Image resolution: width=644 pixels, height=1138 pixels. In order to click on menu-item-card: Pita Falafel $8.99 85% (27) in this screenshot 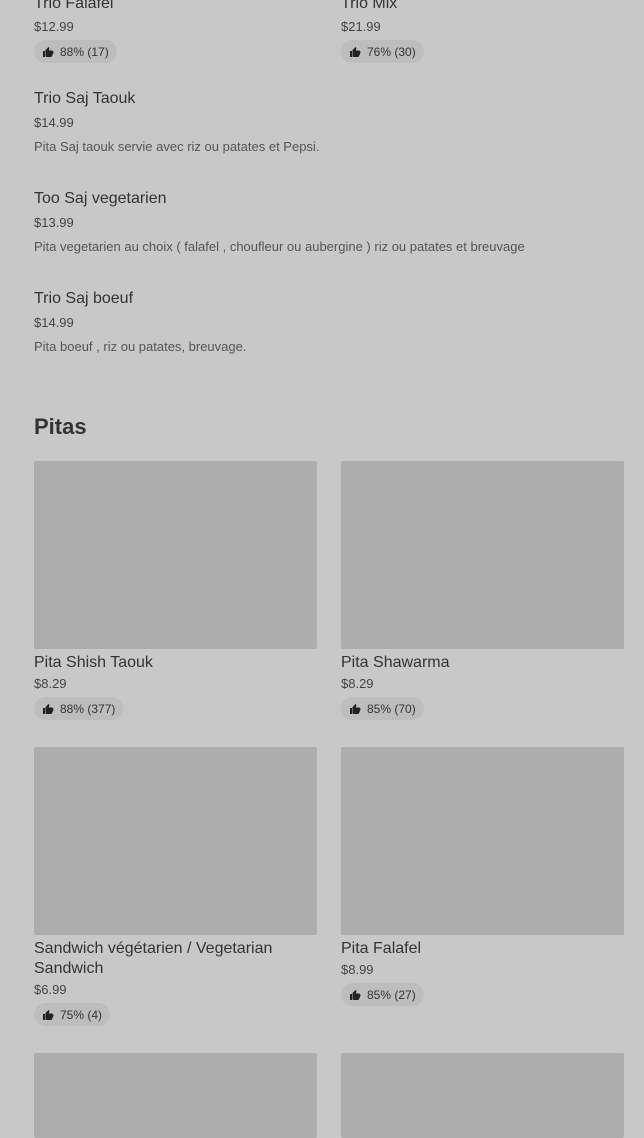, I will do `click(482, 876)`.